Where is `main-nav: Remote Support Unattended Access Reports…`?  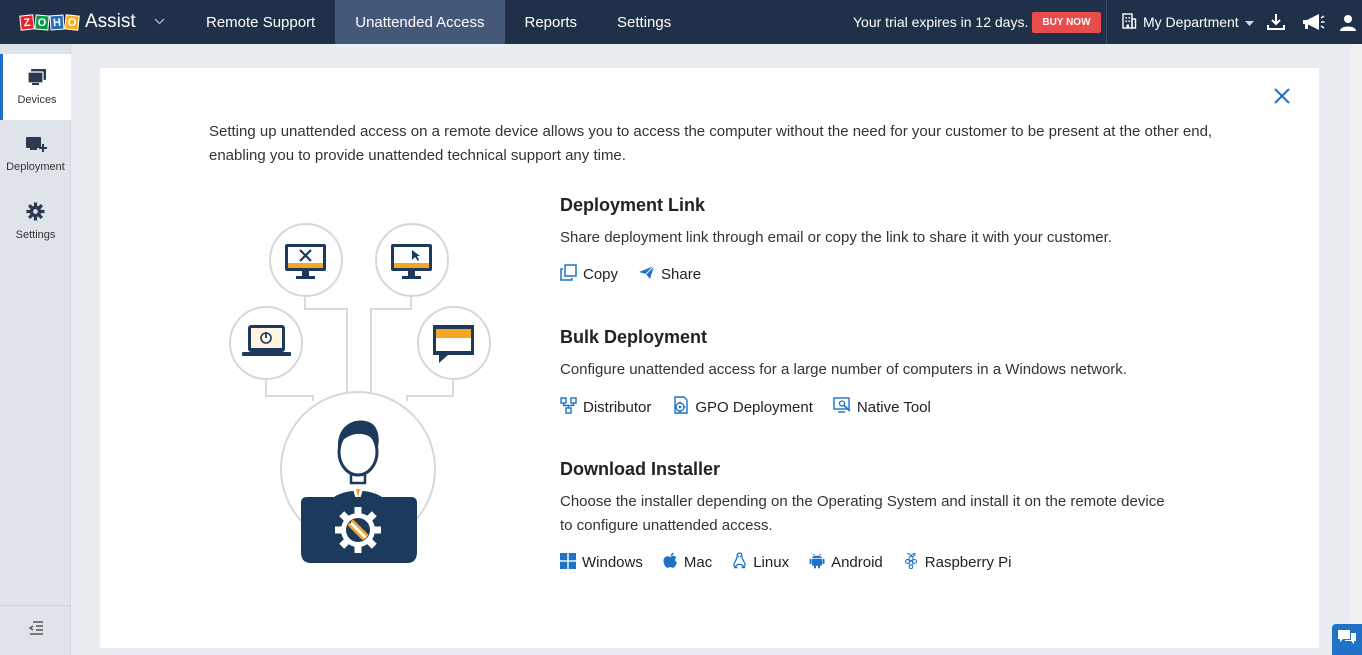
main-nav: Remote Support Unattended Access Reports… is located at coordinates (438, 22).